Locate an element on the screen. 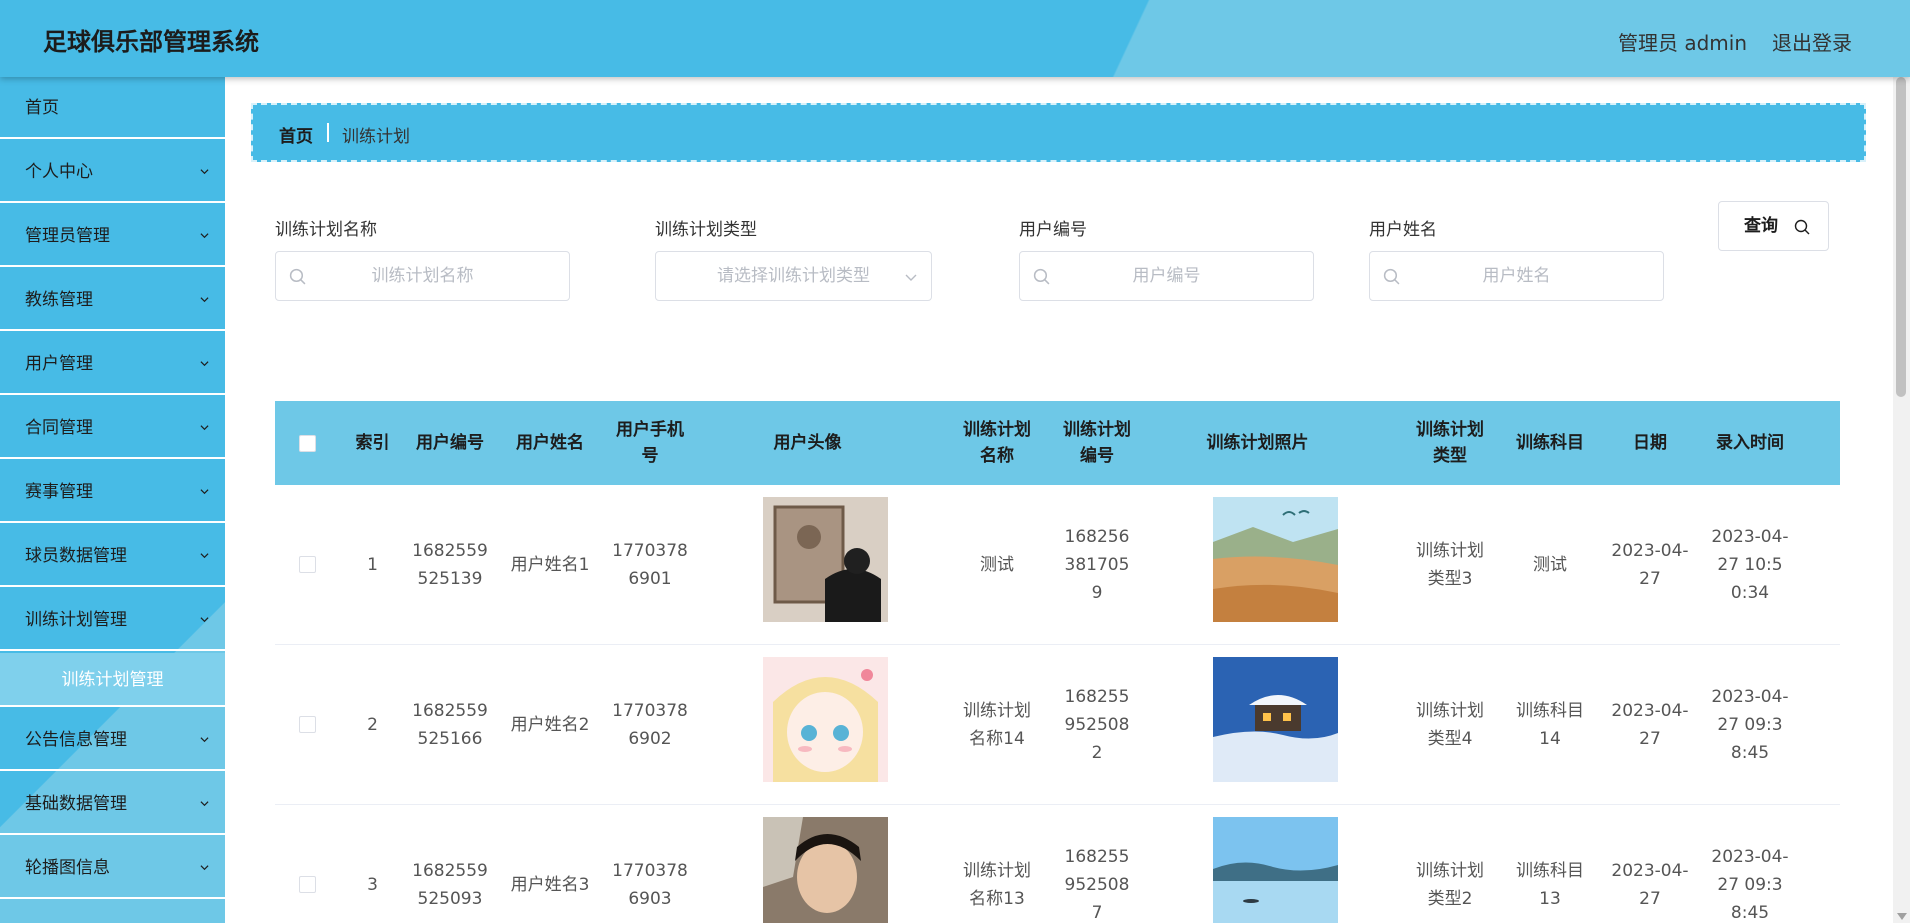 The width and height of the screenshot is (1910, 923). sidebar-item-label: 训练计划管理 is located at coordinates (76, 620).